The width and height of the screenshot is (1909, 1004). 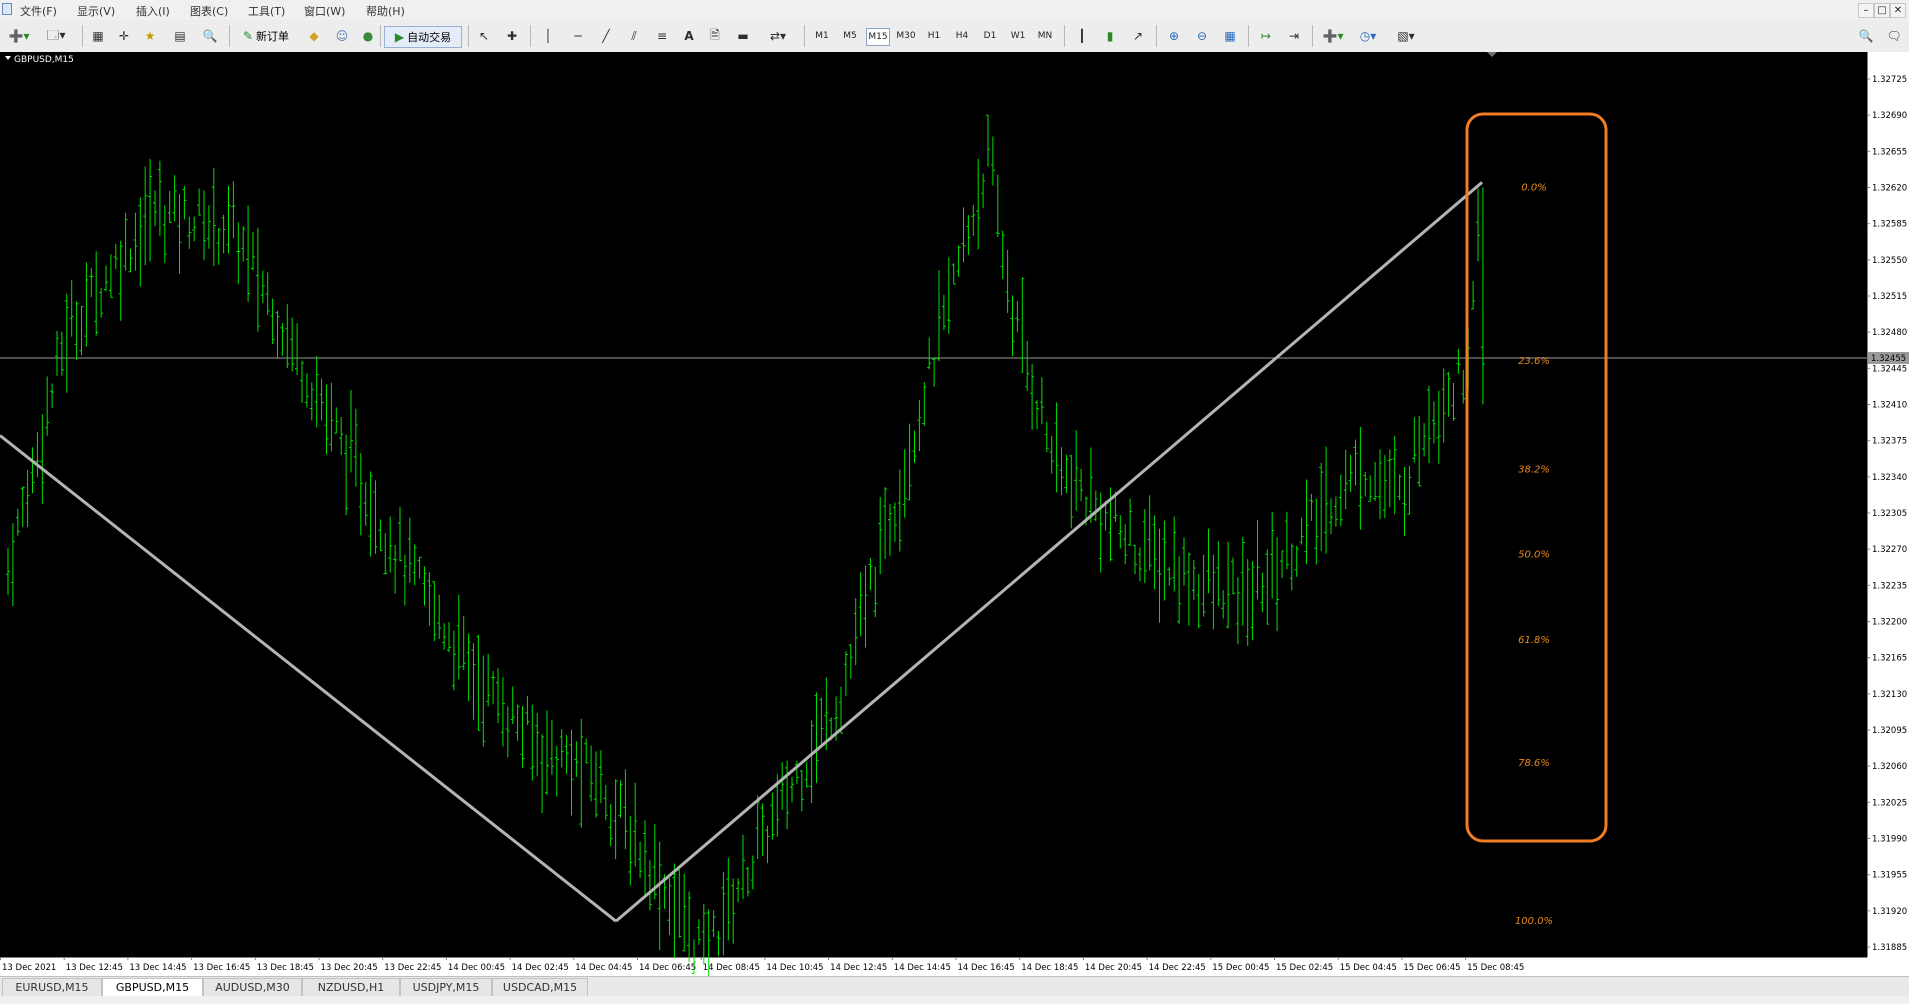 I want to click on time-tick-label: 15 Dec 06:45, so click(x=1431, y=968).